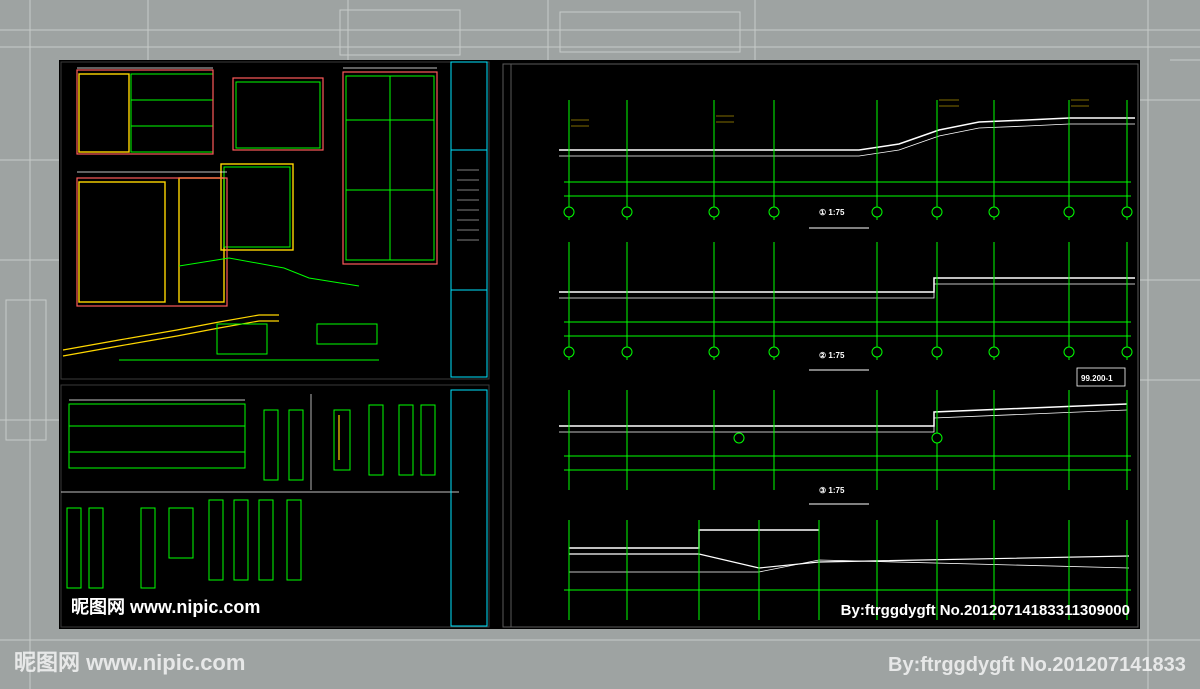 This screenshot has width=1200, height=689. What do you see at coordinates (832, 355) in the screenshot?
I see `section-2-label: ② 1:75` at bounding box center [832, 355].